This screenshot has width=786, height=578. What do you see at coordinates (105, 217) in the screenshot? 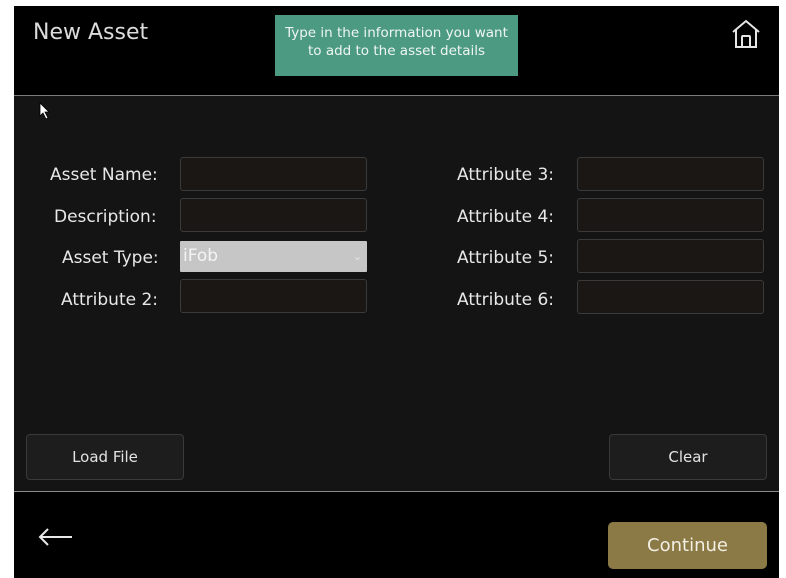
I see `description-label: Description:` at bounding box center [105, 217].